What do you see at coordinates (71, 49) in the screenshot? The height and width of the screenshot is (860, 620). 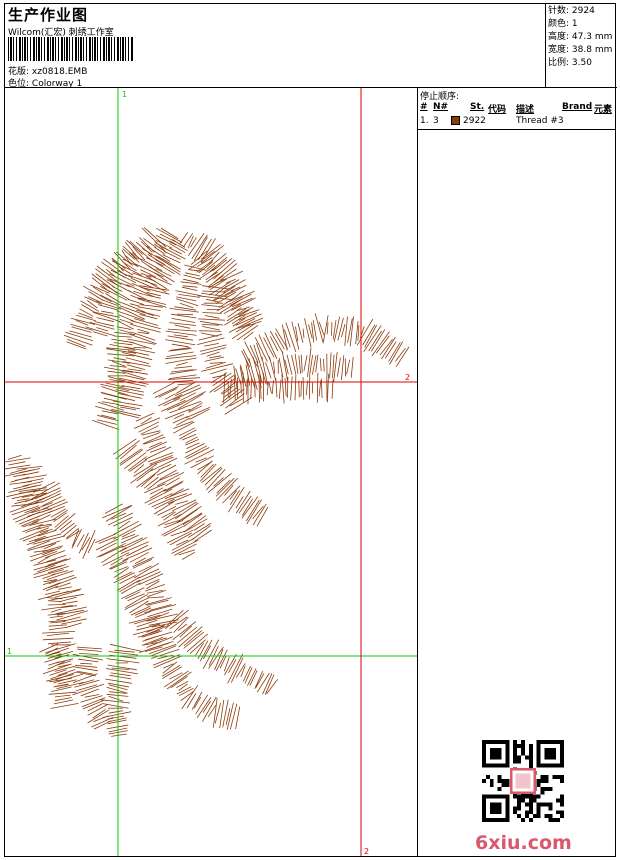 I see `barcode` at bounding box center [71, 49].